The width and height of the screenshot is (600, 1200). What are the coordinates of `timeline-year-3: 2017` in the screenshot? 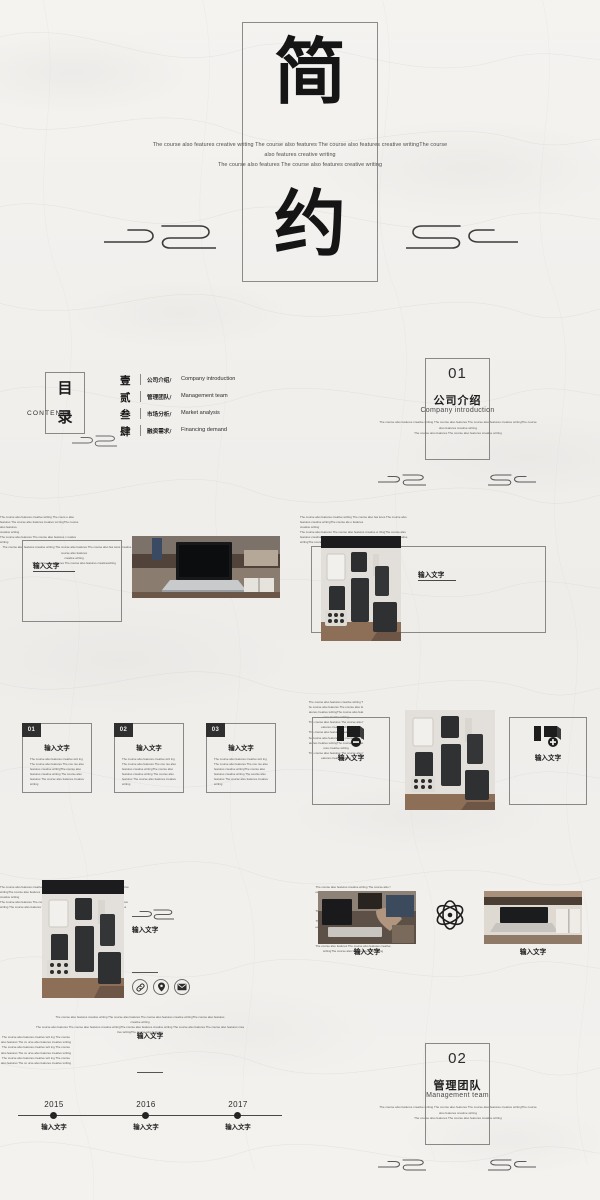 It's located at (238, 1104).